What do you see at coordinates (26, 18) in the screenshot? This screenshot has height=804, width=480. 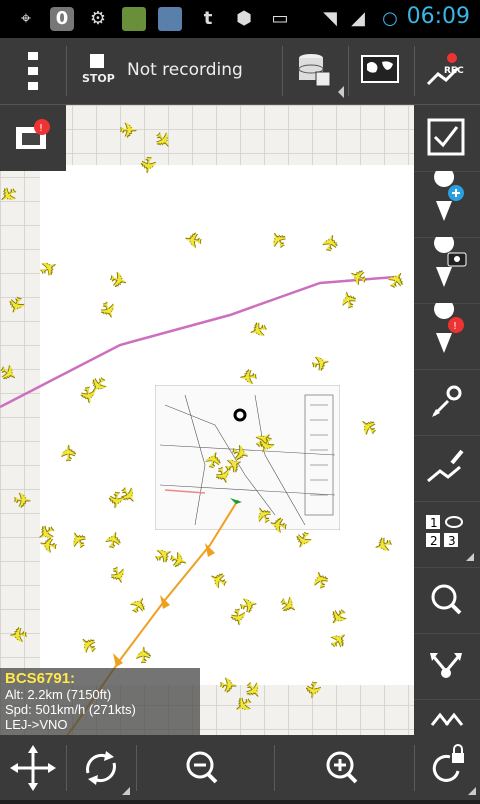 I see `gps-icon: ⌖` at bounding box center [26, 18].